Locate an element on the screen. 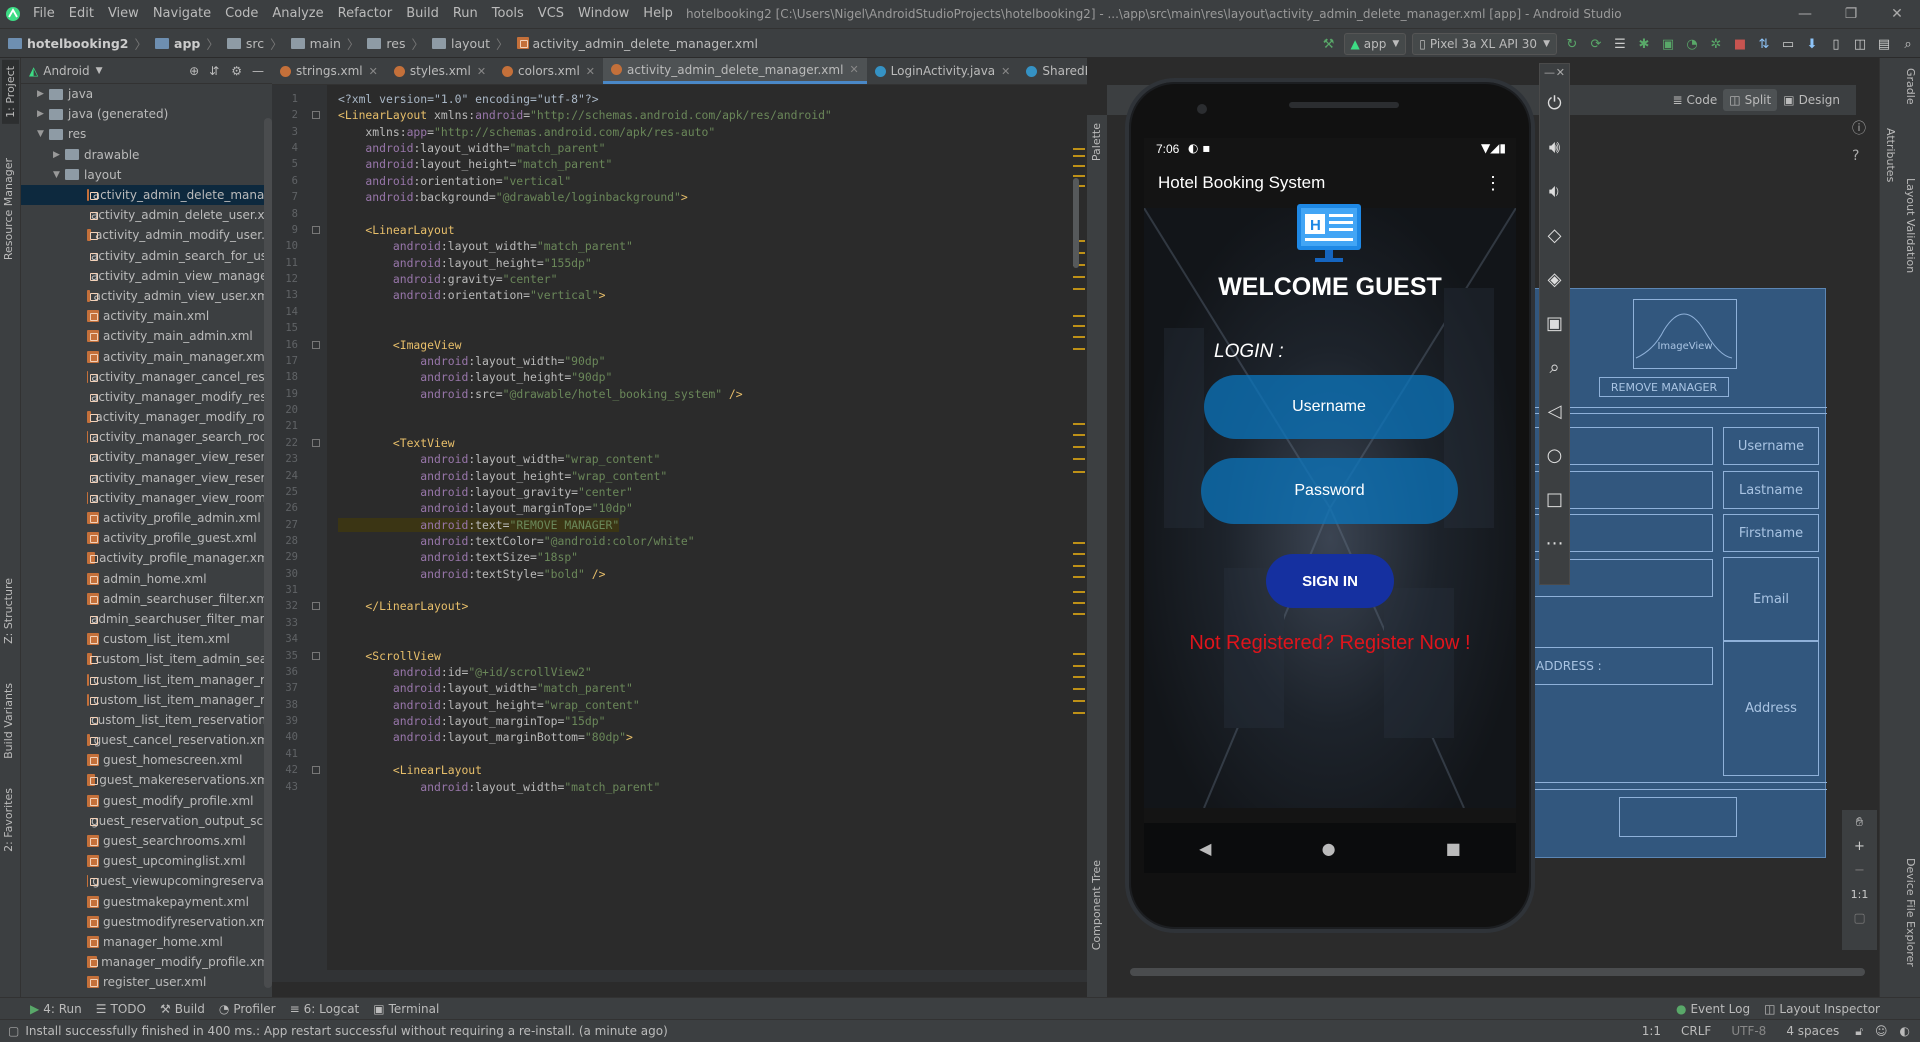 The image size is (1920, 1042). tree-item: guestmakepayment.xml is located at coordinates (146, 902).